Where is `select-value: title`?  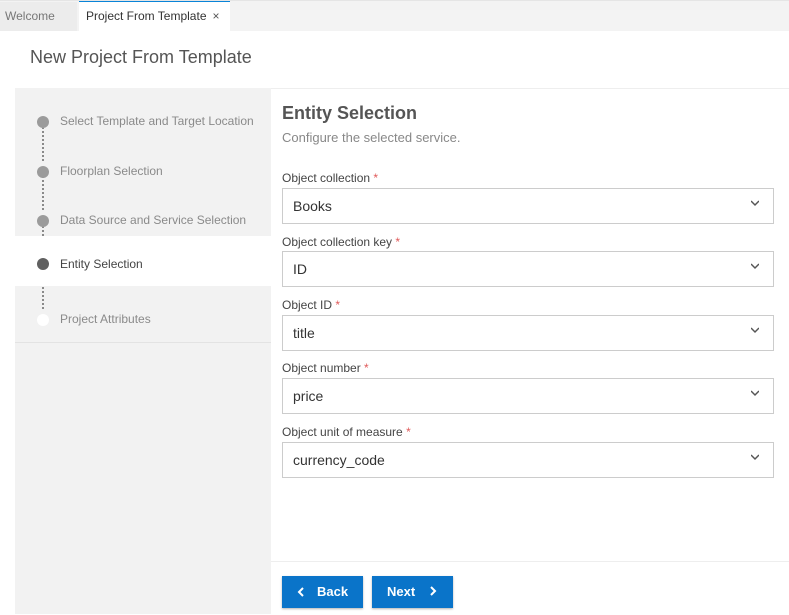 select-value: title is located at coordinates (304, 333).